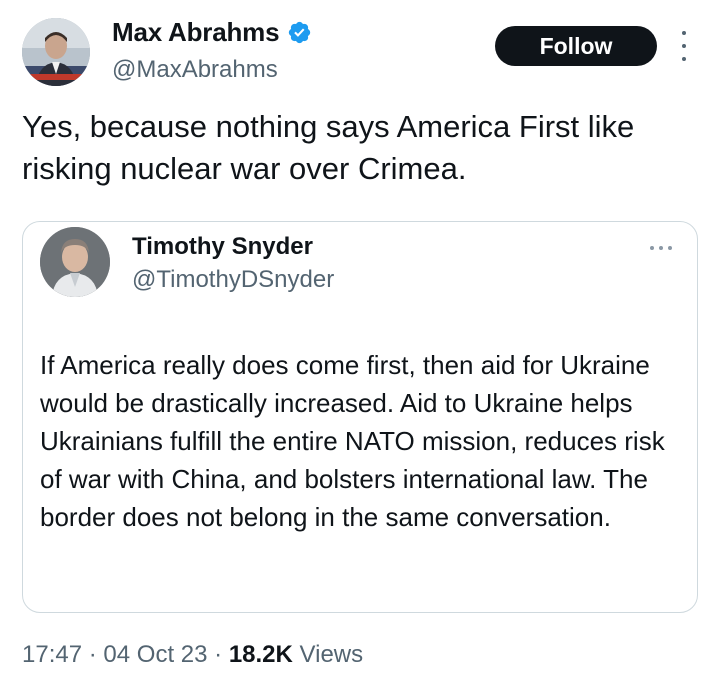 The image size is (720, 686). What do you see at coordinates (300, 32) in the screenshot?
I see `verified-badge-icon` at bounding box center [300, 32].